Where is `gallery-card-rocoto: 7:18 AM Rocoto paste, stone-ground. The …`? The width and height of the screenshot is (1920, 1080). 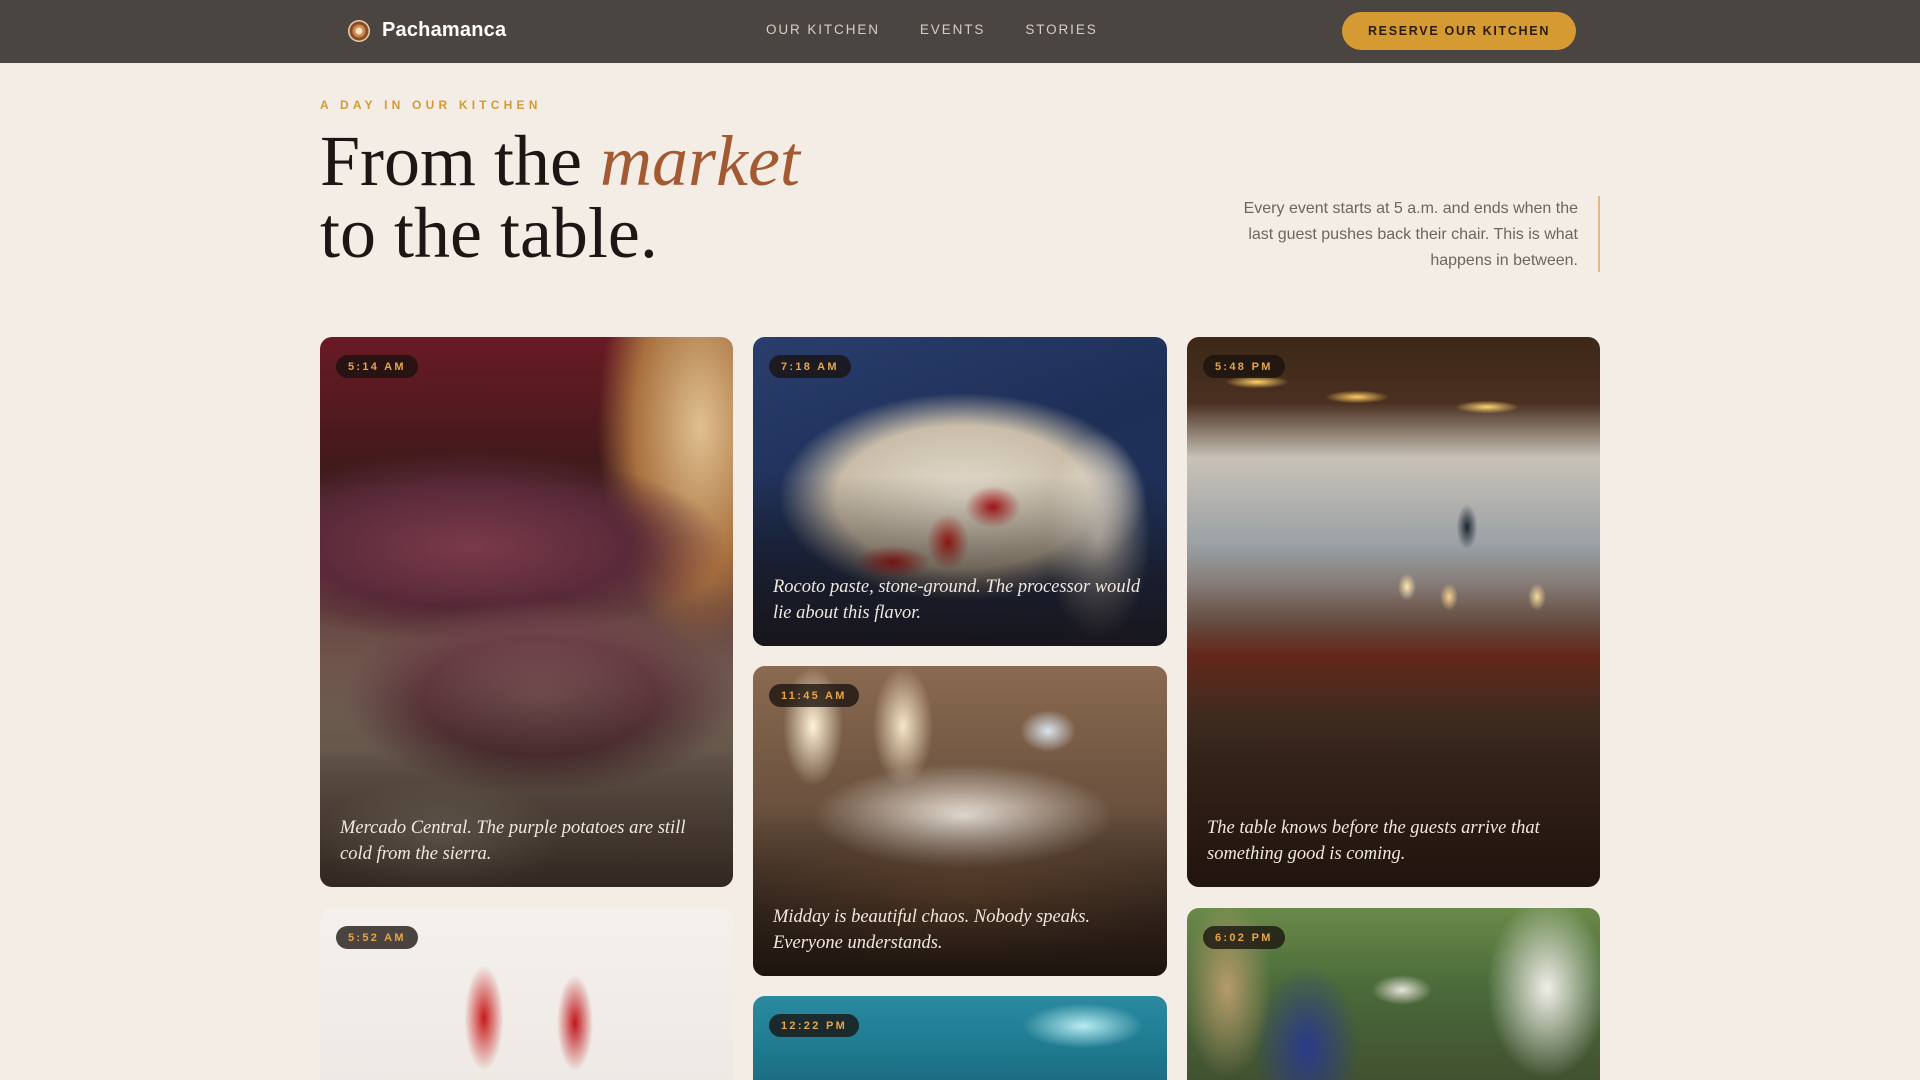 gallery-card-rocoto: 7:18 AM Rocoto paste, stone-ground. The … is located at coordinates (960, 491).